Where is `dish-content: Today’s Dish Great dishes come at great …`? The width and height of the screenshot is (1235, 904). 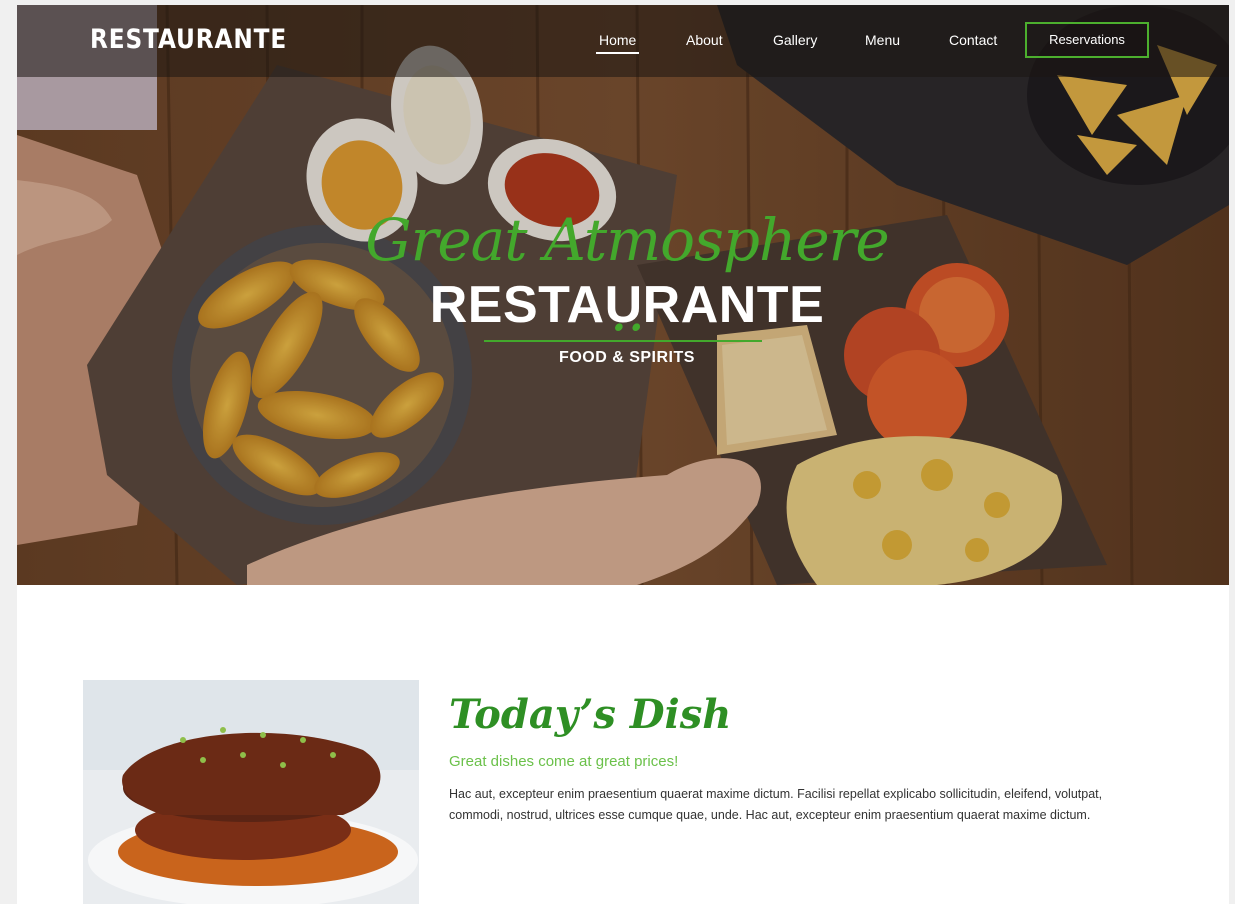
dish-content: Today’s Dish Great dishes come at great … is located at coordinates (819, 765).